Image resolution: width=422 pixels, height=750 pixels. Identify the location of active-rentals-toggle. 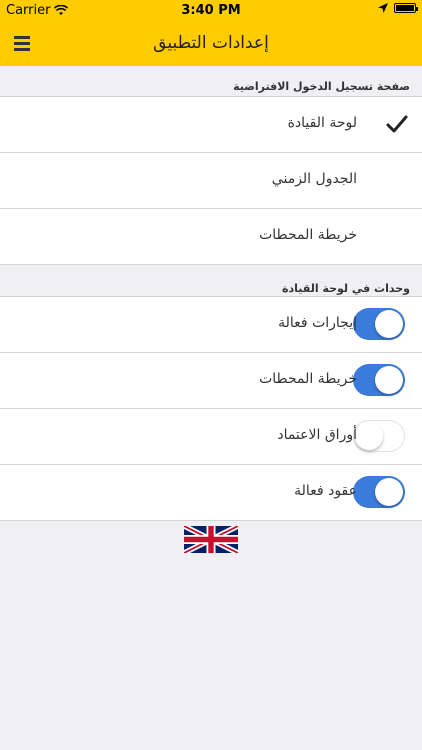
(379, 324).